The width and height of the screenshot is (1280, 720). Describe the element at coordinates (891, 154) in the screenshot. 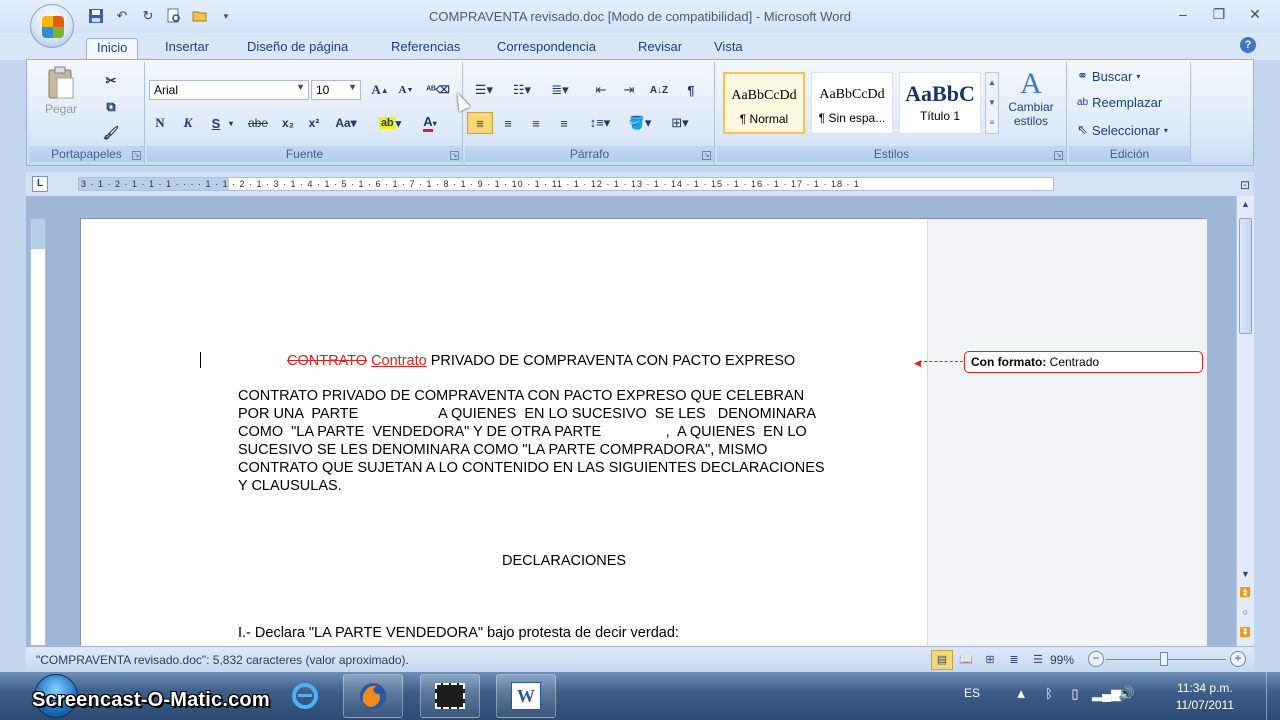

I see `styles-label: Estilos` at that location.